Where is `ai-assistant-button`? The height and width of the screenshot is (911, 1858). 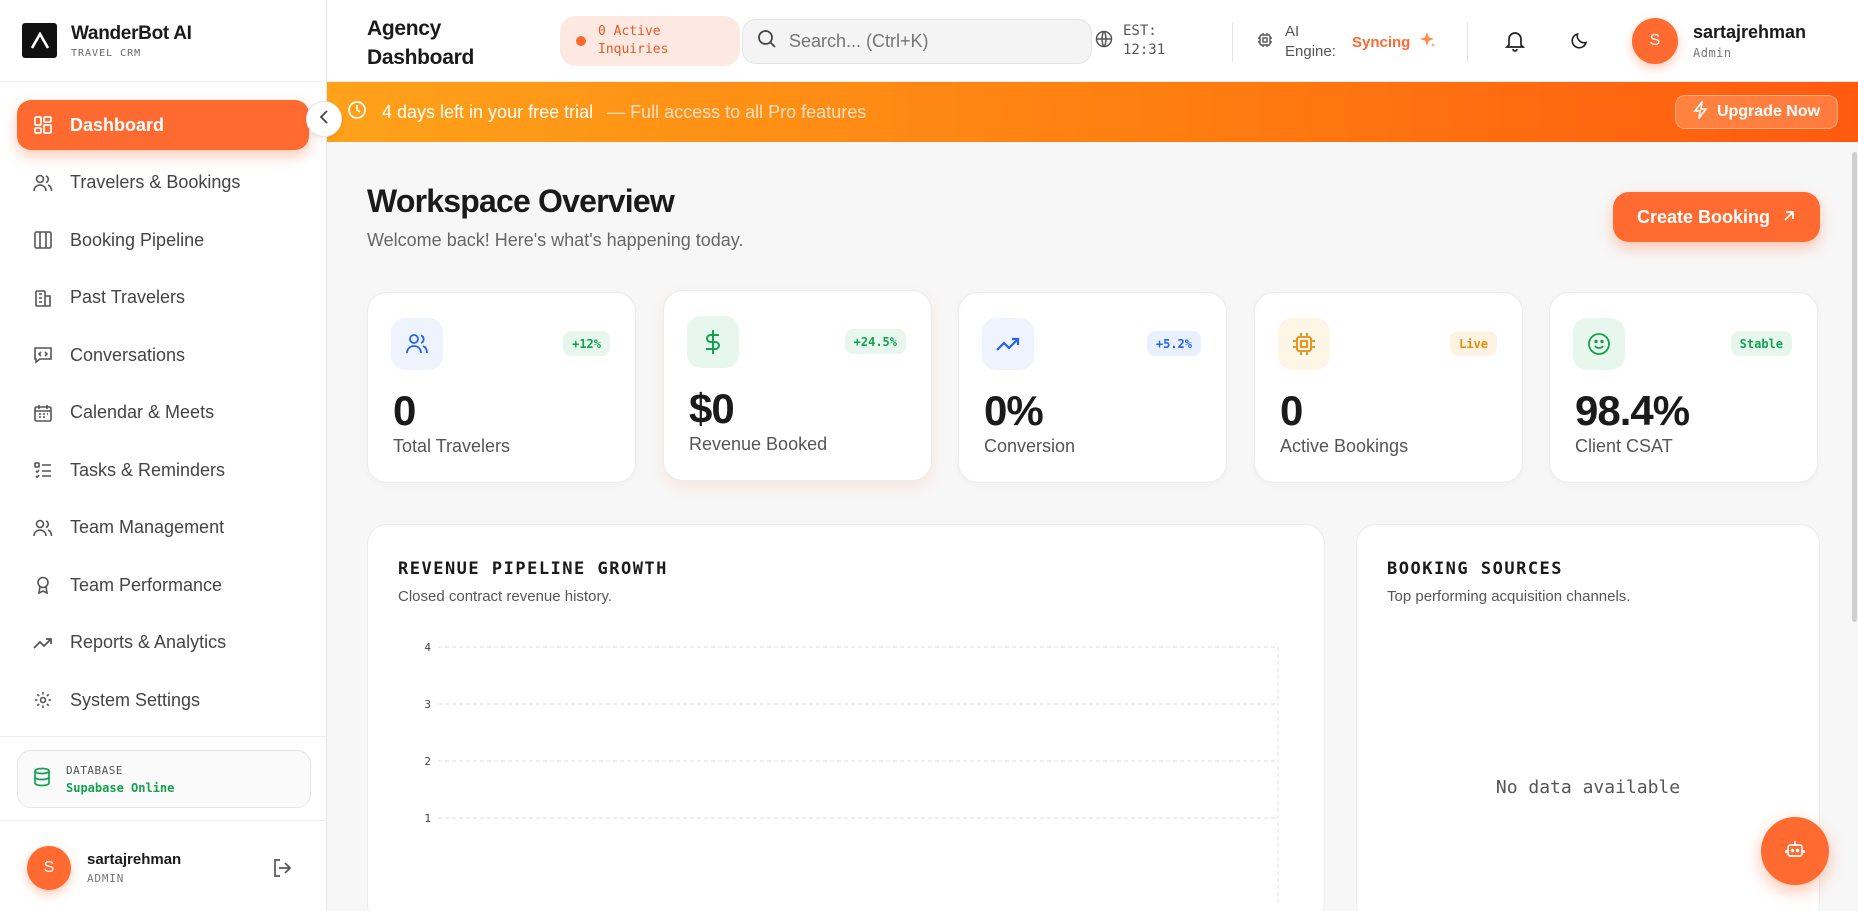 ai-assistant-button is located at coordinates (1795, 851).